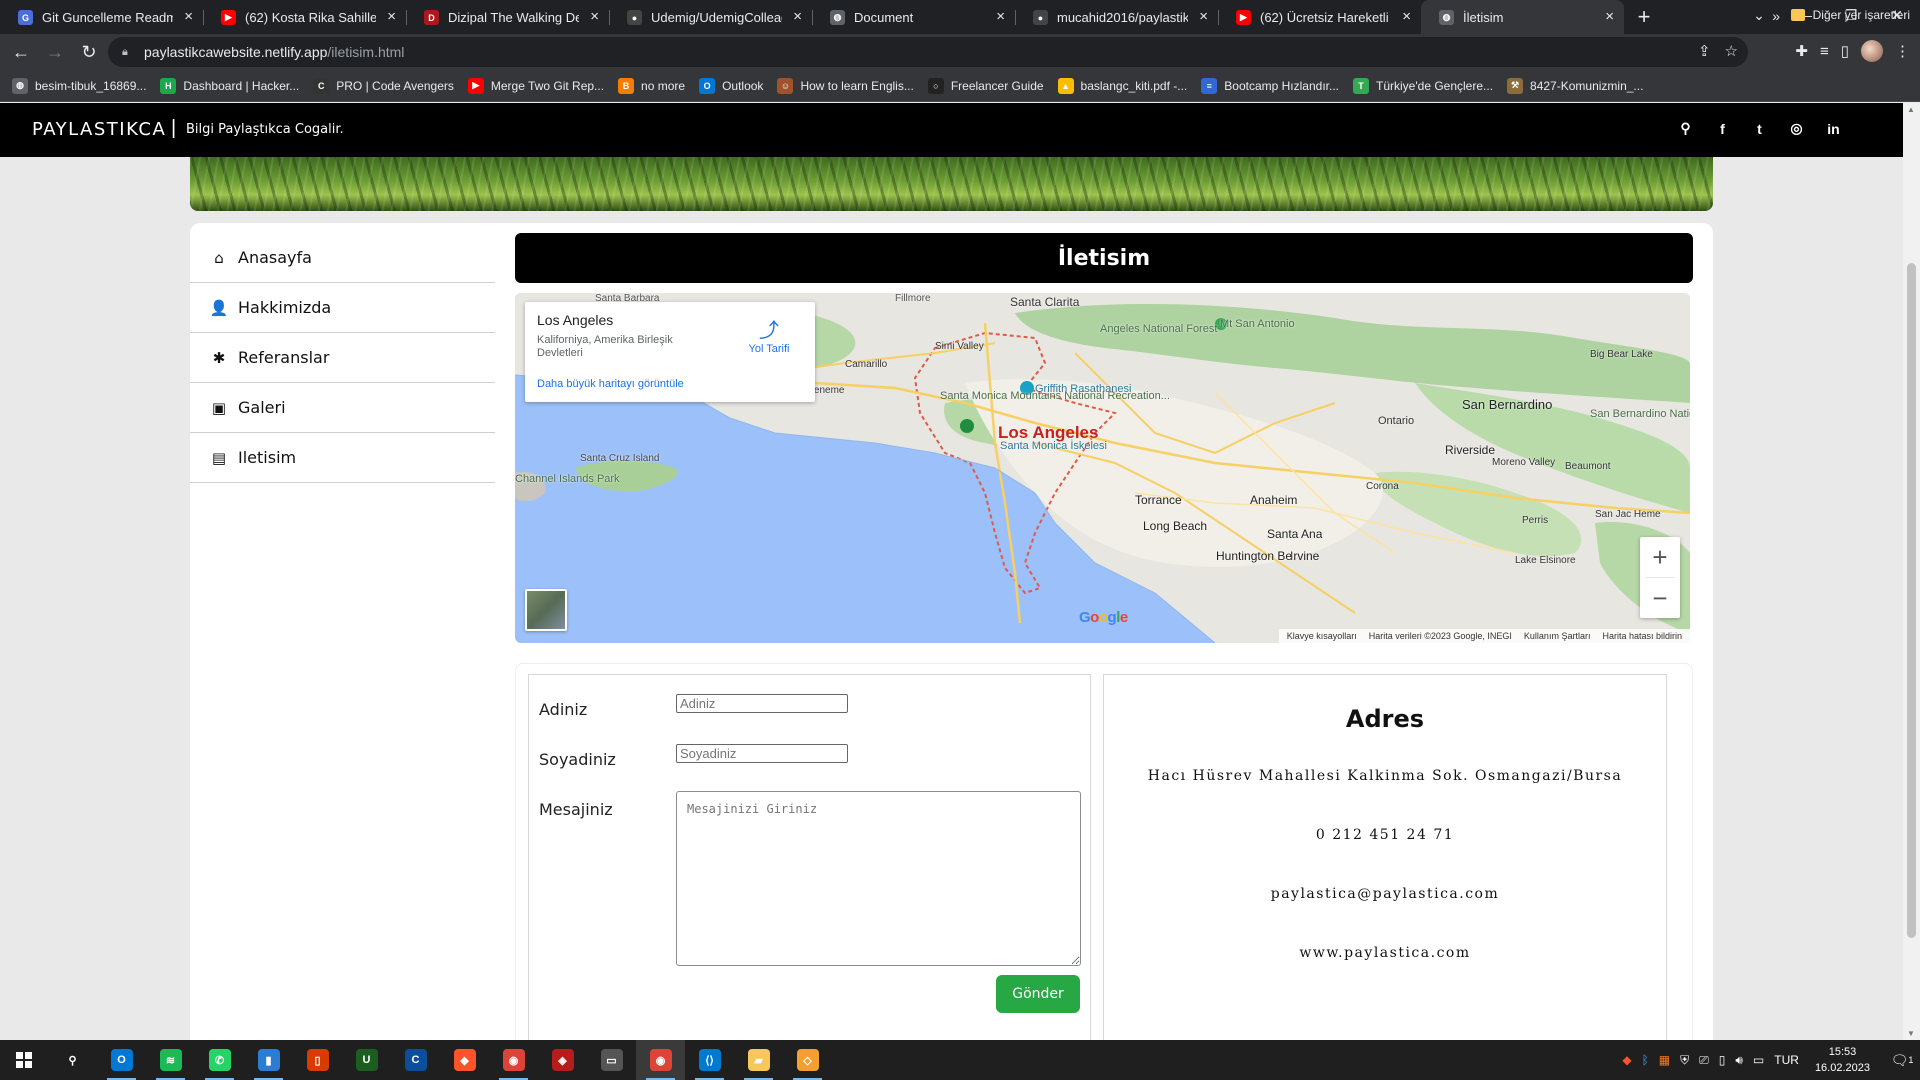 The width and height of the screenshot is (1920, 1080). Describe the element at coordinates (1911, 1033) in the screenshot. I see `scroll-down-icon: ▼` at that location.